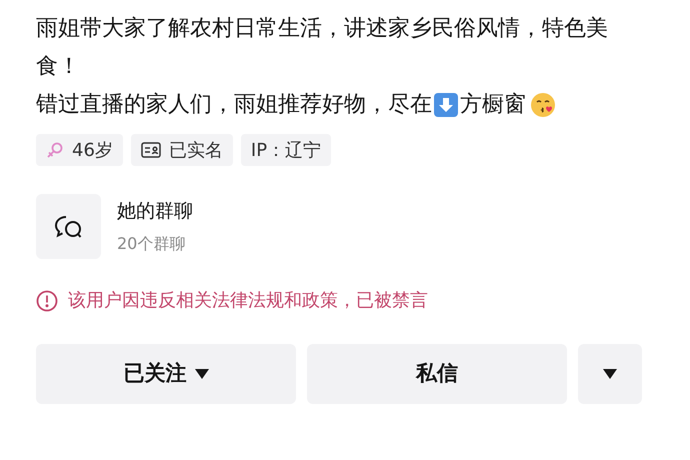 The height and width of the screenshot is (460, 690). I want to click on more-button, so click(610, 374).